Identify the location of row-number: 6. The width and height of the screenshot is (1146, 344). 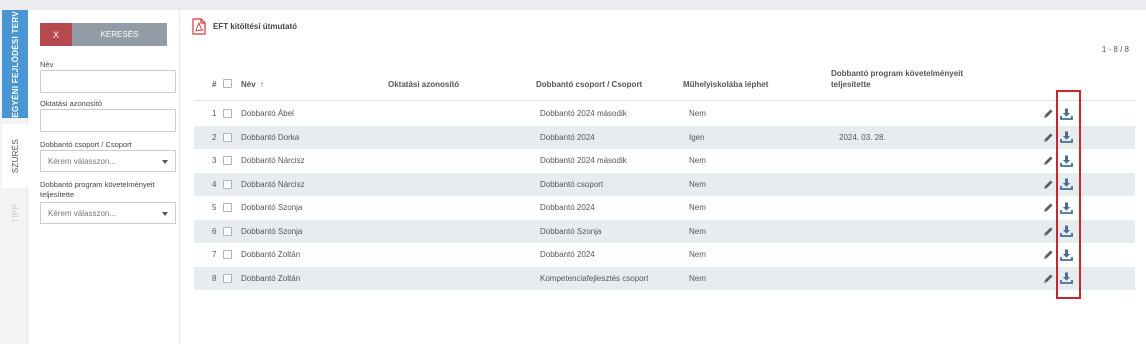
(214, 231).